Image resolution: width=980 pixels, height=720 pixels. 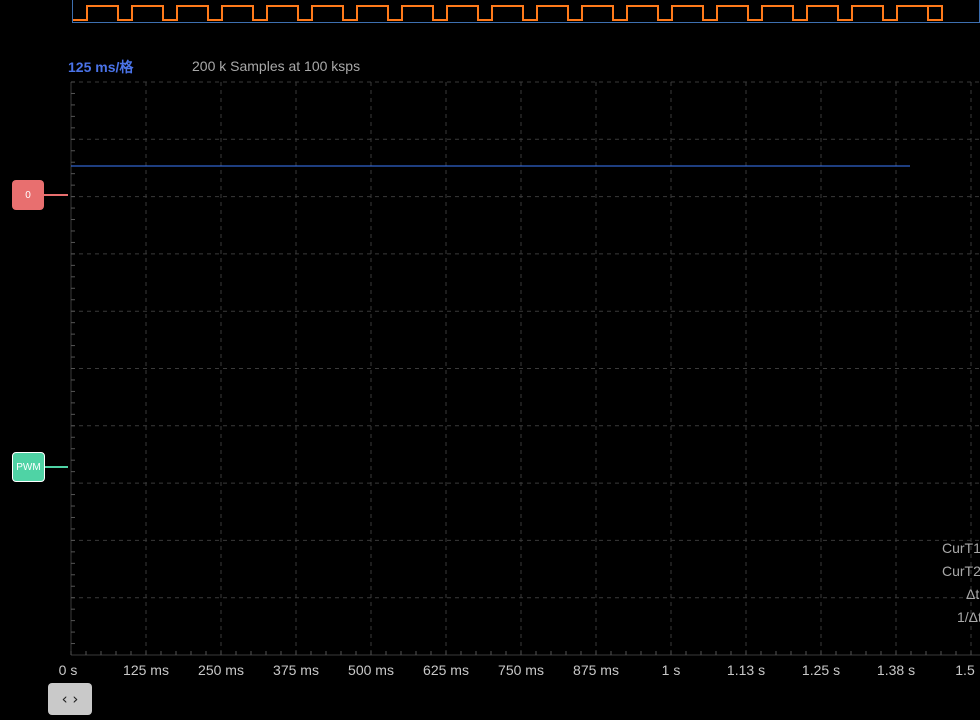 What do you see at coordinates (56, 195) in the screenshot?
I see `channel-0-marker-lead` at bounding box center [56, 195].